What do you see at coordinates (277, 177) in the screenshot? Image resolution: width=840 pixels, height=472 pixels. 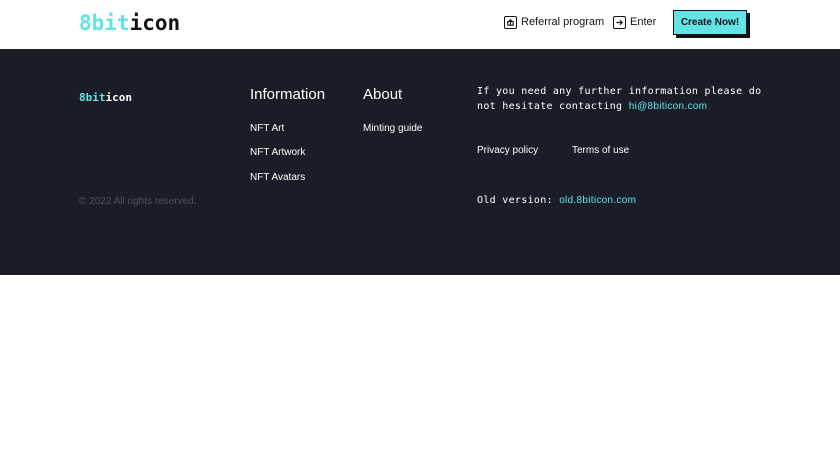 I see `footer-link-nft-avatars: NFT Avatars` at bounding box center [277, 177].